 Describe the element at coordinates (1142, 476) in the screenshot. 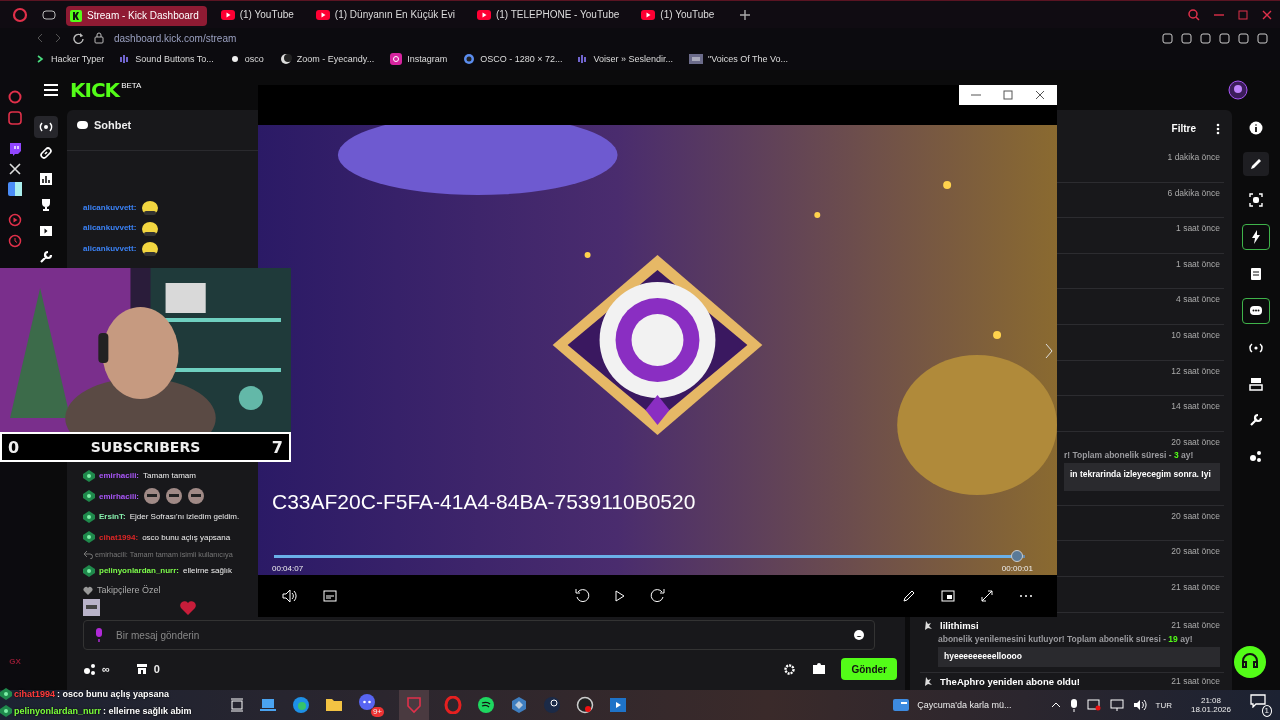

I see `event-message: in tekrarinda izleyecegim sonra. Iyi` at that location.